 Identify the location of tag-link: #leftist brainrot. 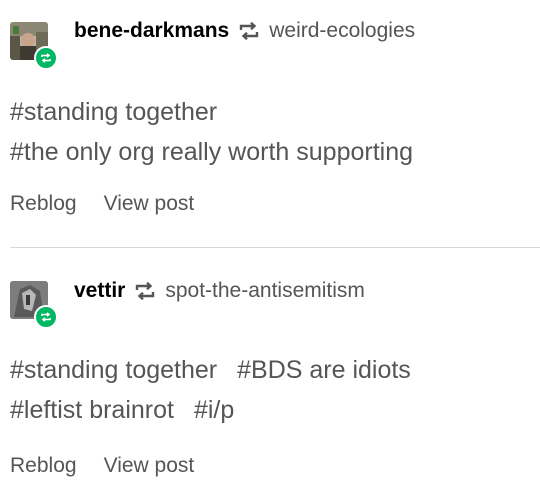
(92, 410).